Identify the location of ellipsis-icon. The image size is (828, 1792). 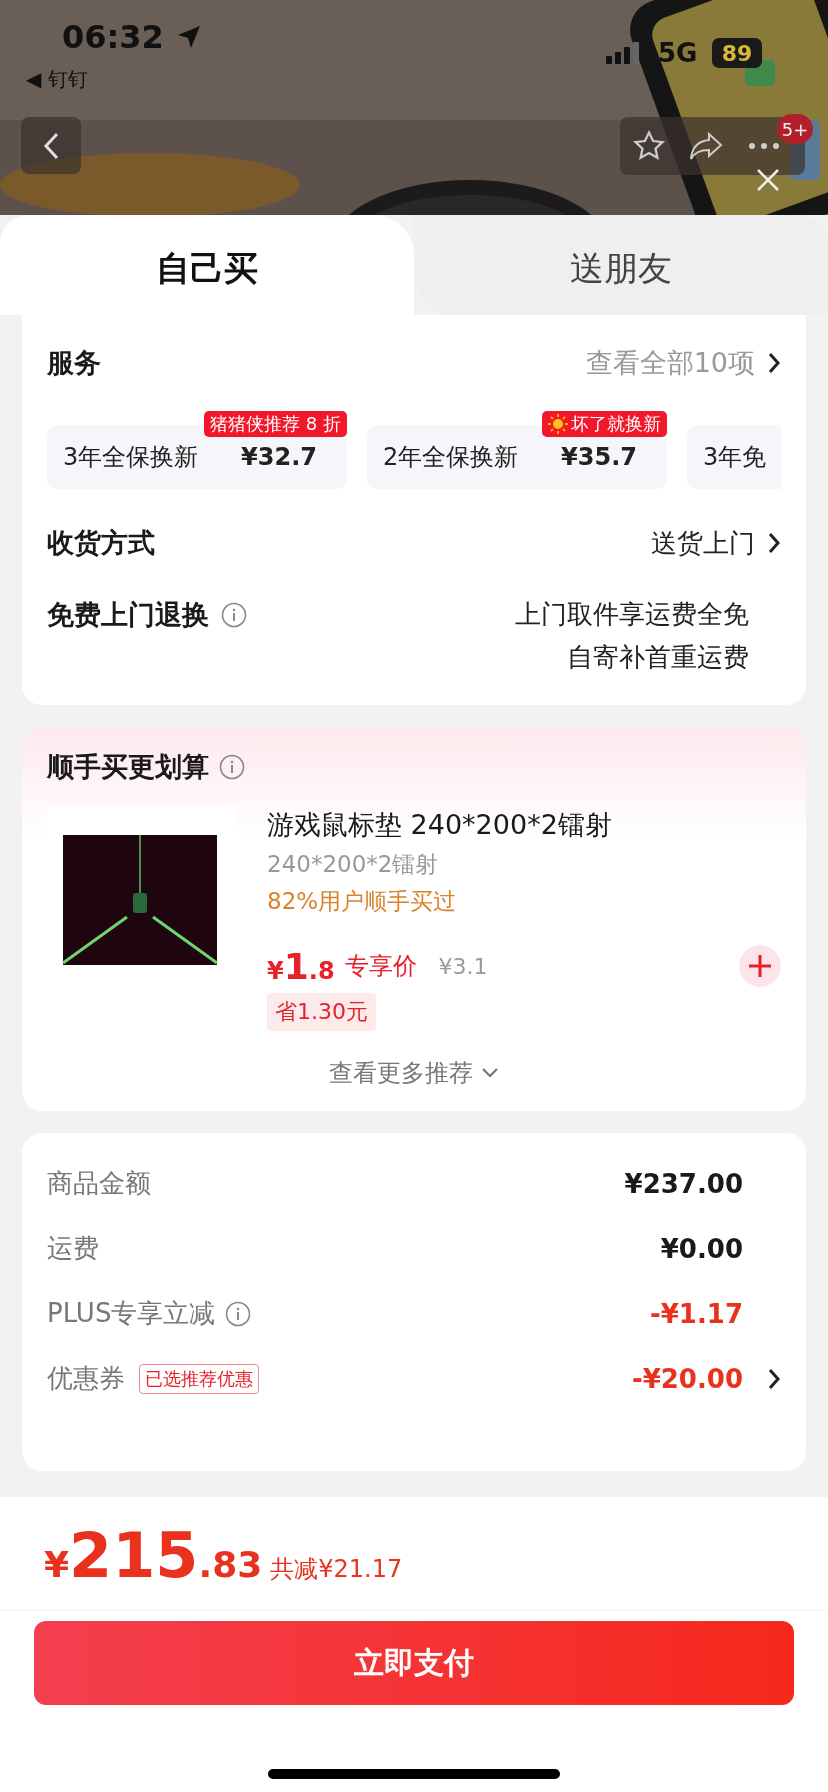
(764, 146).